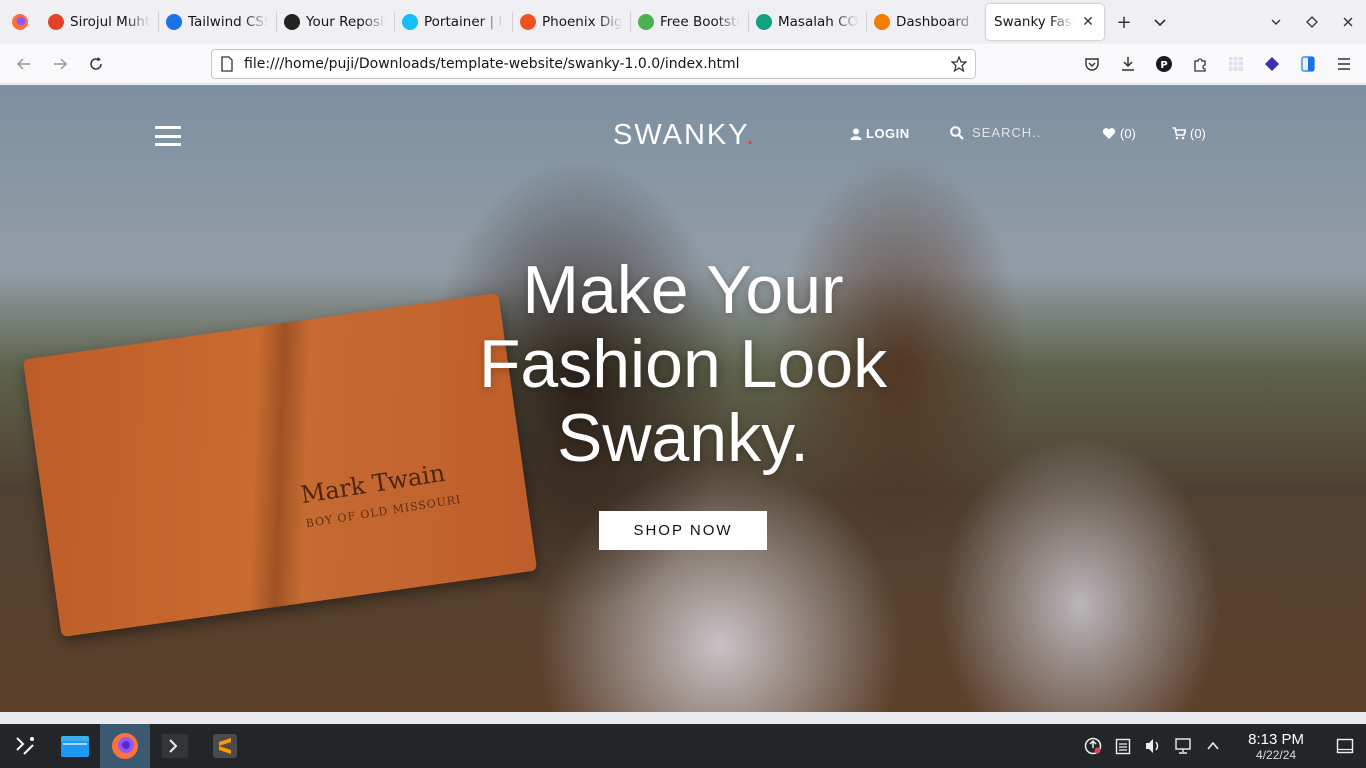  What do you see at coordinates (683, 530) in the screenshot?
I see `shop-now-button: SHOP NOW` at bounding box center [683, 530].